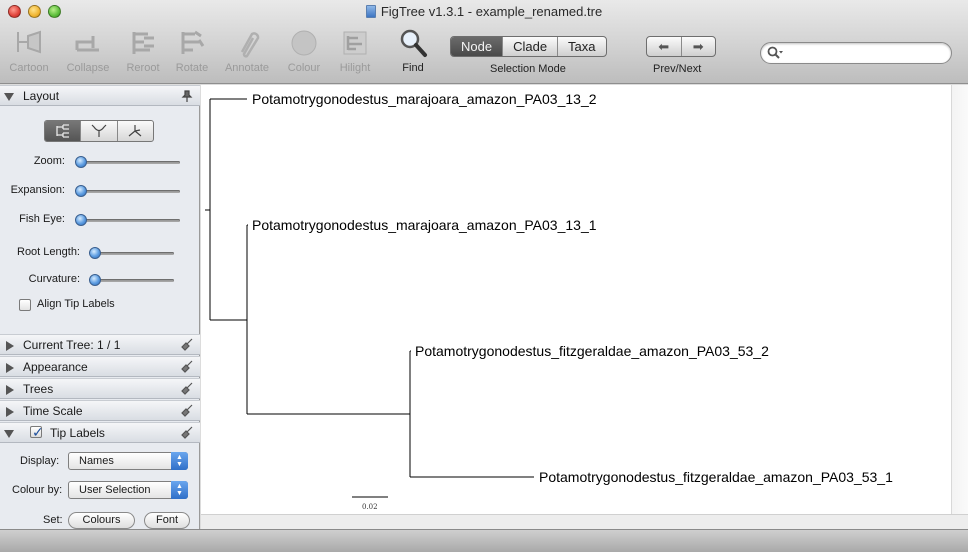 The width and height of the screenshot is (968, 552). What do you see at coordinates (77, 433) in the screenshot?
I see `tip-labels-label: Tip Labels` at bounding box center [77, 433].